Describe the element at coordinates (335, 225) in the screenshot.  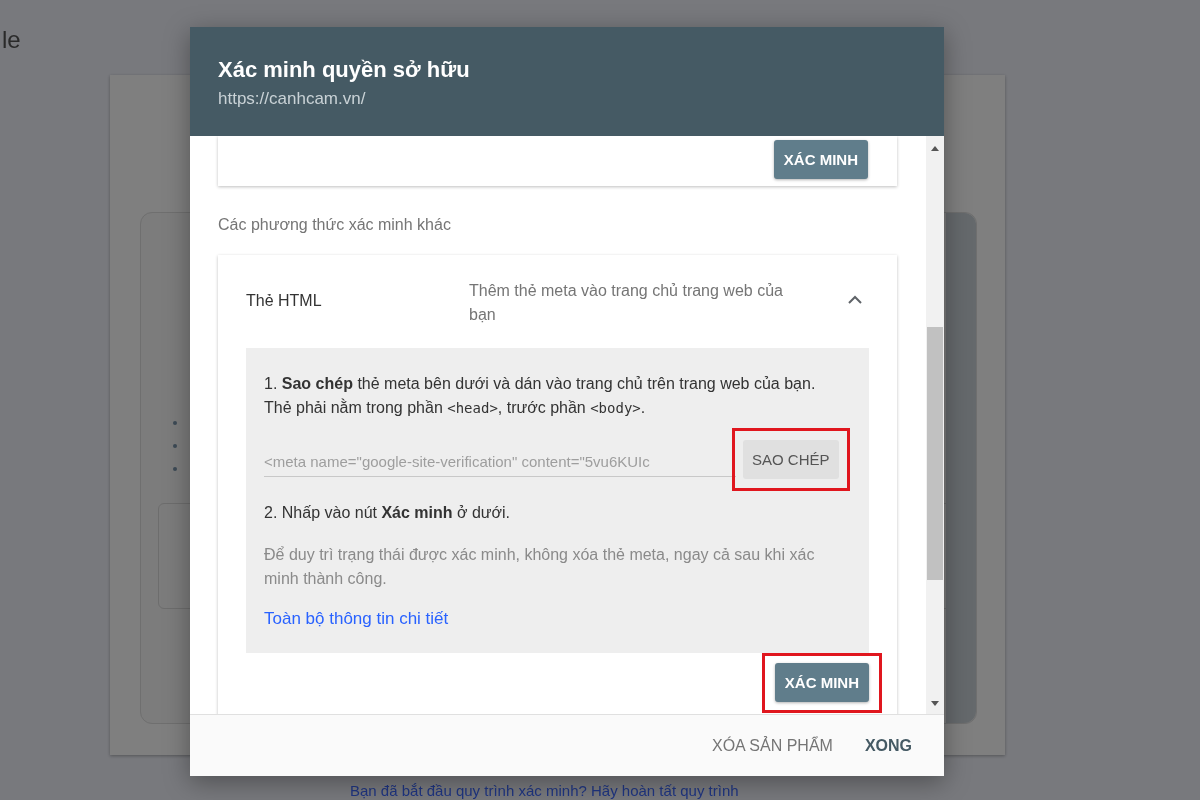
I see `section-label: Các phương thức xác minh khác` at that location.